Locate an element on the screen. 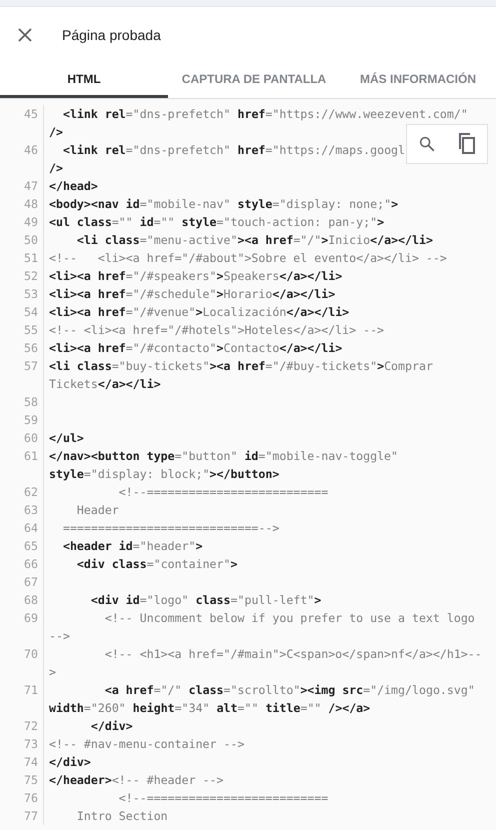 The width and height of the screenshot is (496, 830). line-number: 63 is located at coordinates (31, 510).